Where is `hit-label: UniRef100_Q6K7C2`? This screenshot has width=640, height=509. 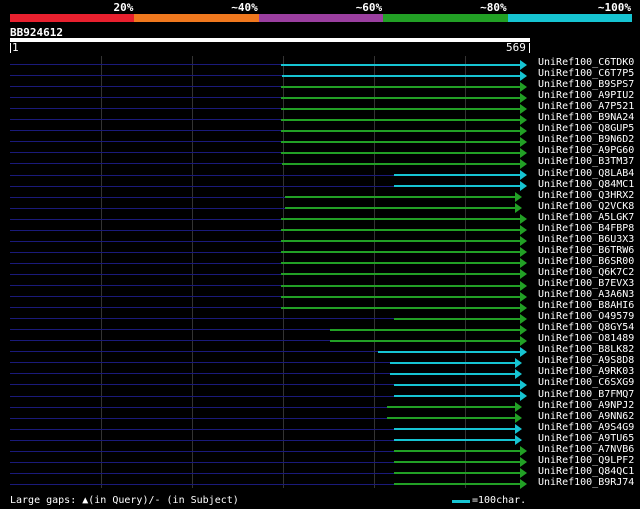 hit-label: UniRef100_Q6K7C2 is located at coordinates (586, 272).